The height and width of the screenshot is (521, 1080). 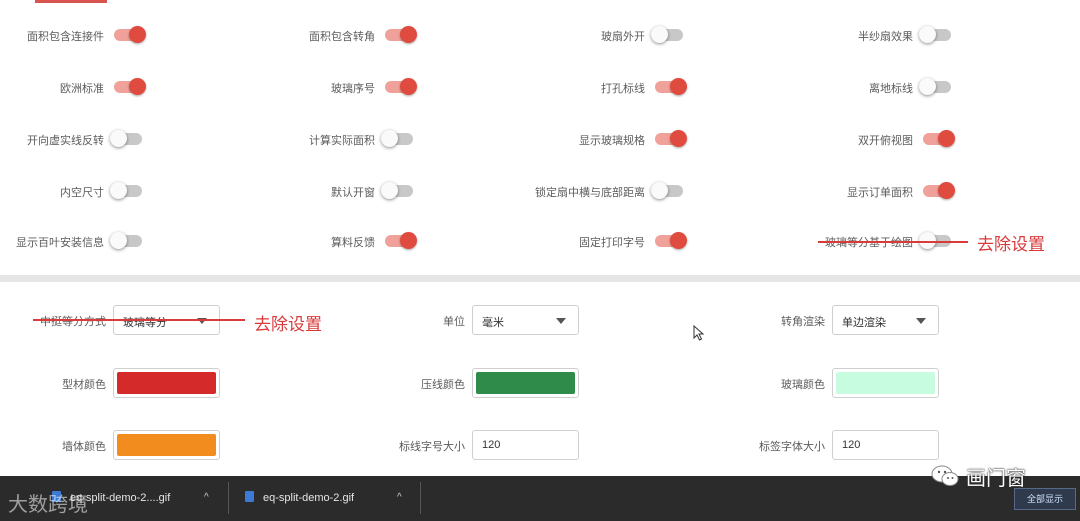 What do you see at coordinates (833, 140) in the screenshot?
I see `toggle-setting: 双开俯视图` at bounding box center [833, 140].